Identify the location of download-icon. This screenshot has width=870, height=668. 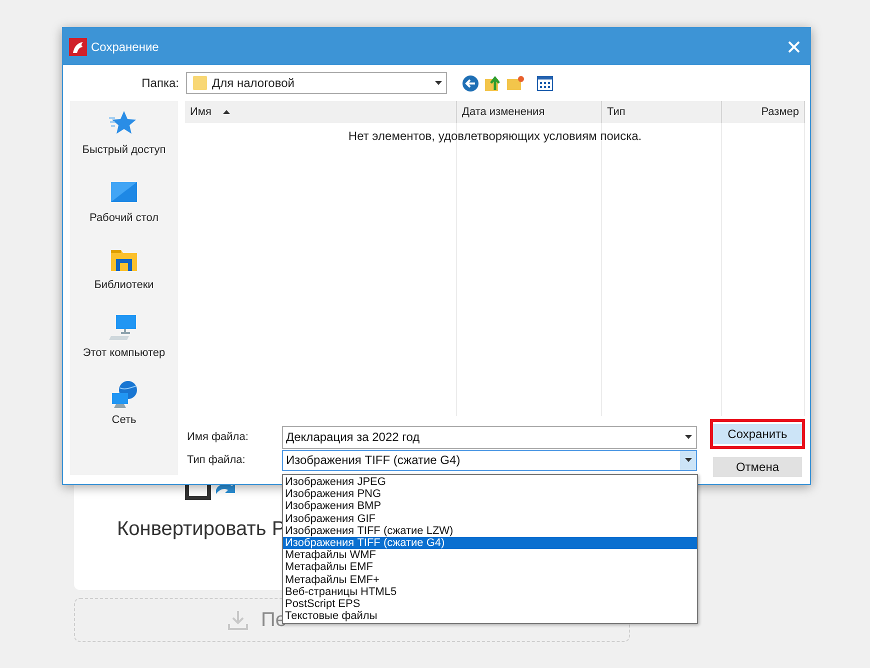
(238, 620).